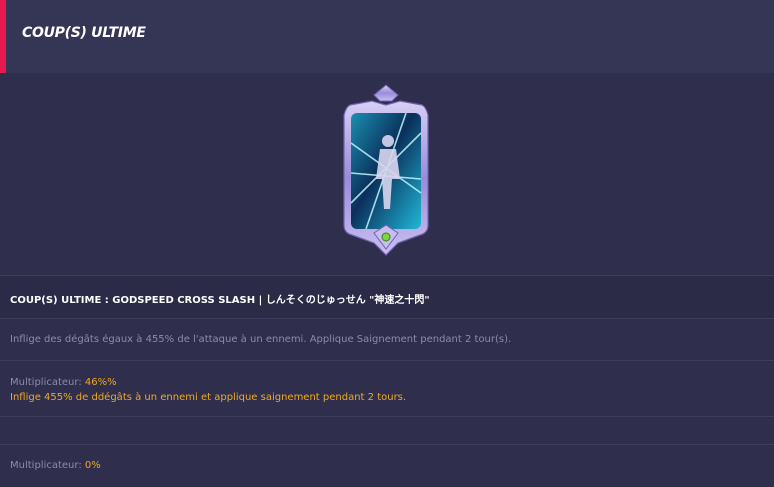  Describe the element at coordinates (3, 36) in the screenshot. I see `header-accent-bar` at that location.